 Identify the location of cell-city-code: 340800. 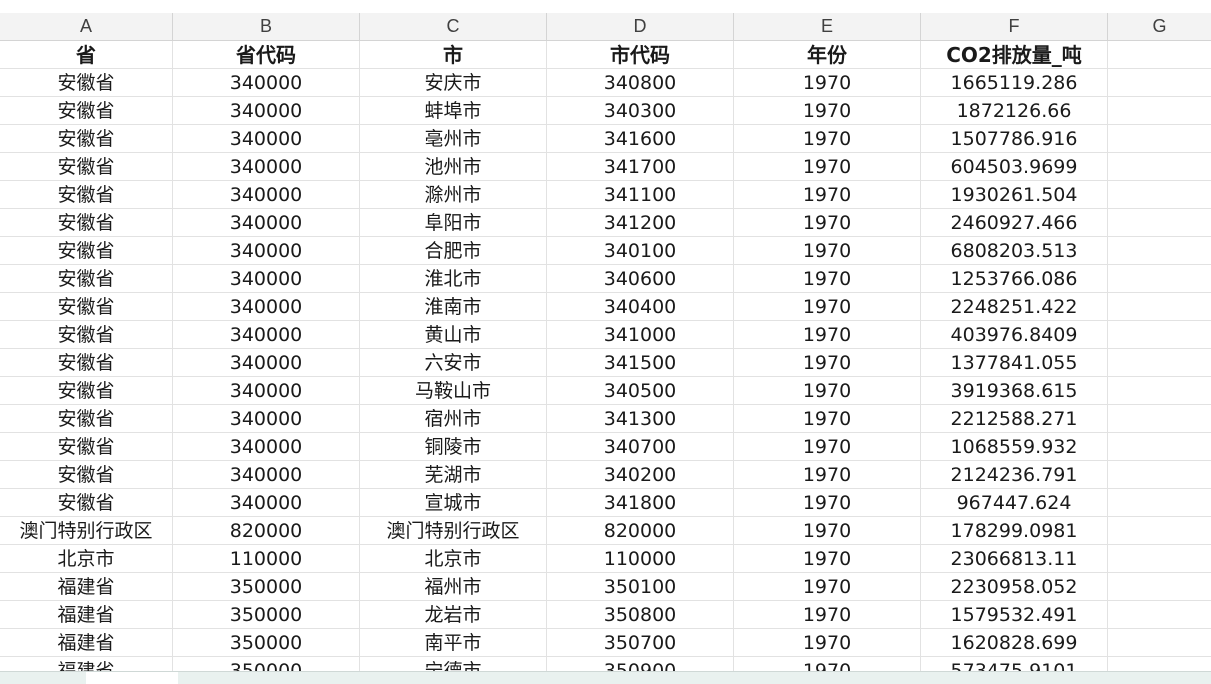
(640, 83).